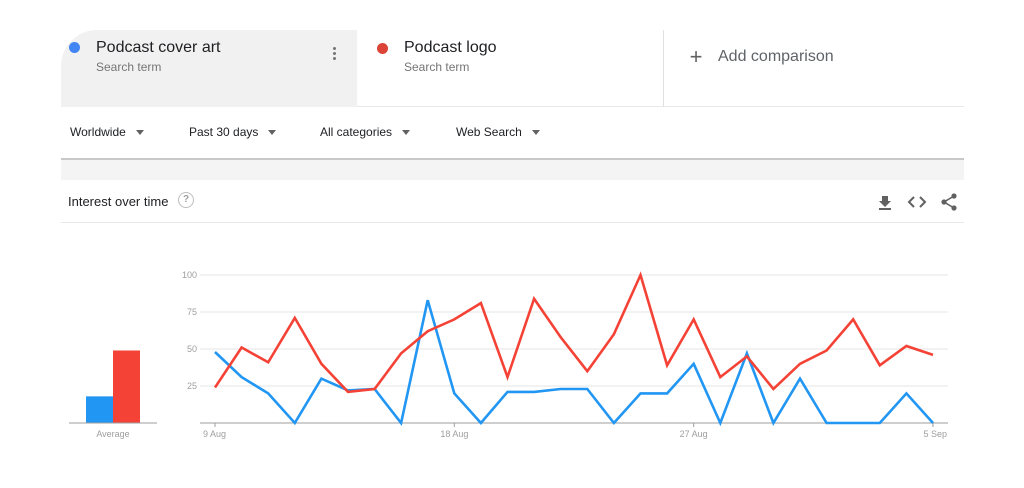 Image resolution: width=1024 pixels, height=488 pixels. I want to click on help-icon: ?, so click(186, 200).